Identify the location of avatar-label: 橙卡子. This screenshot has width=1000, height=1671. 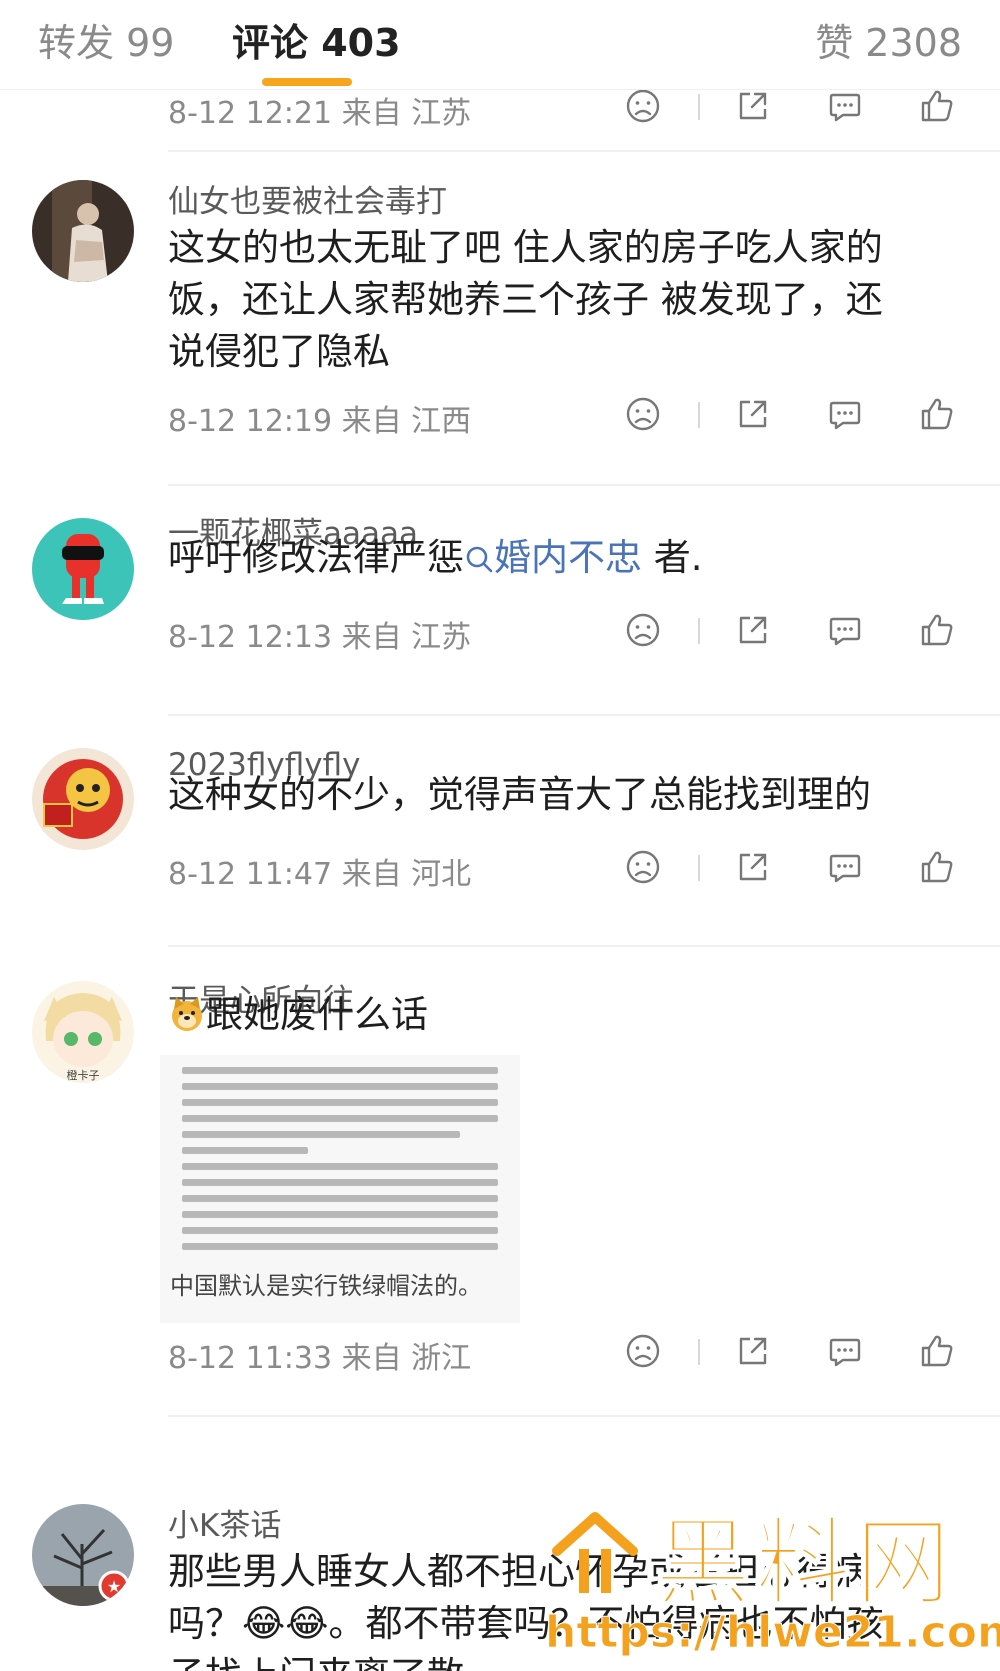
(83, 1075).